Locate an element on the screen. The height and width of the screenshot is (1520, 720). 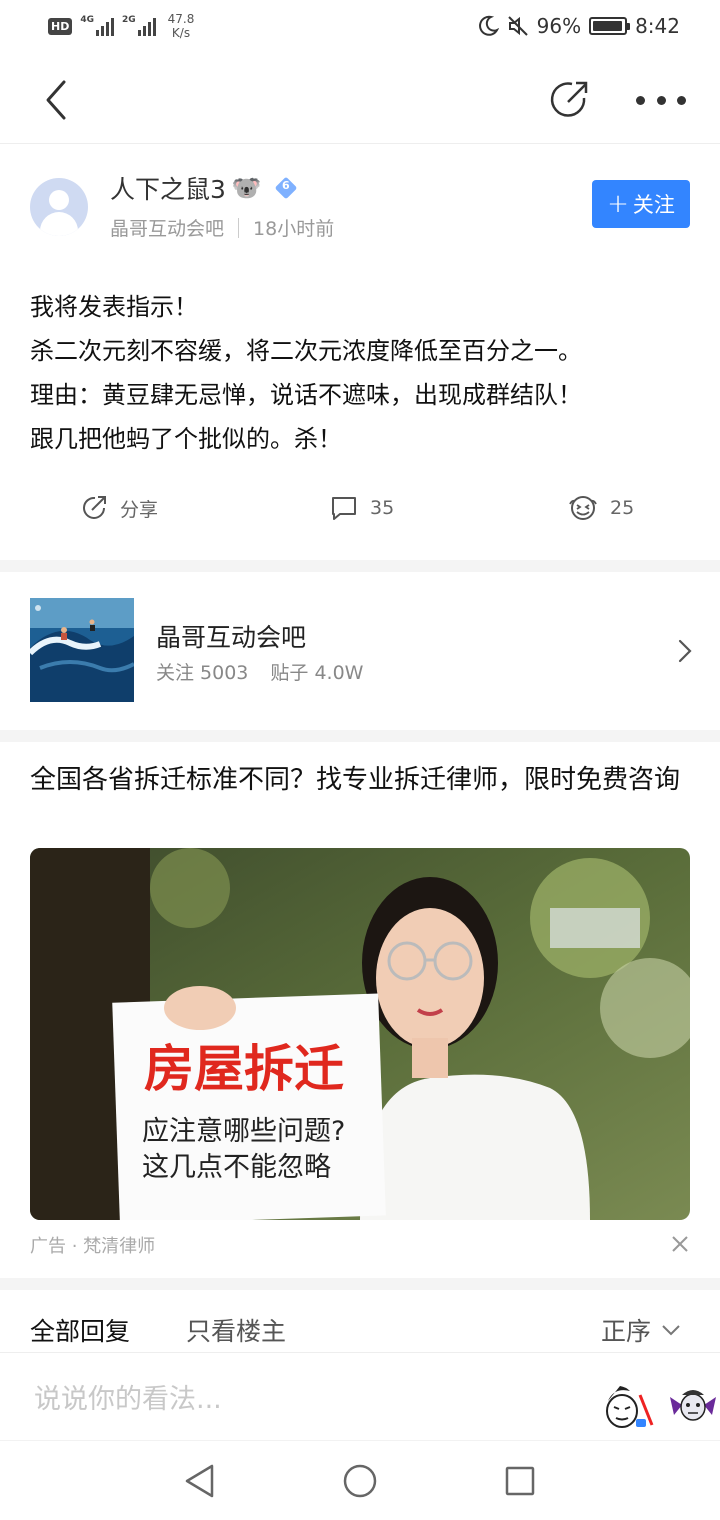
comment-icon is located at coordinates (344, 508).